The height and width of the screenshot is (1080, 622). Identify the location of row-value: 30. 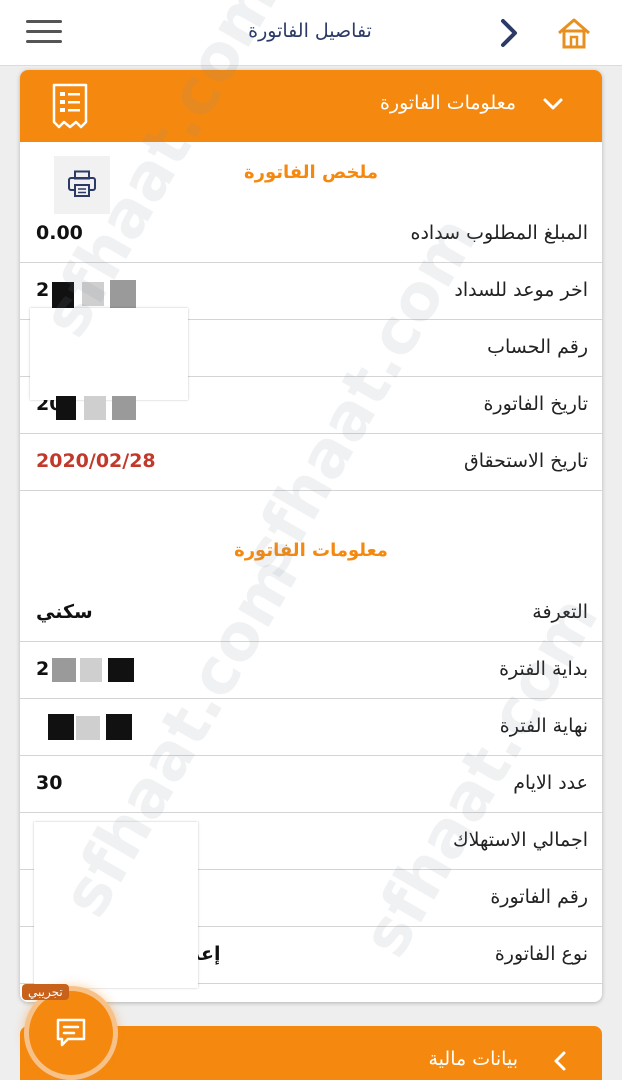
(49, 783).